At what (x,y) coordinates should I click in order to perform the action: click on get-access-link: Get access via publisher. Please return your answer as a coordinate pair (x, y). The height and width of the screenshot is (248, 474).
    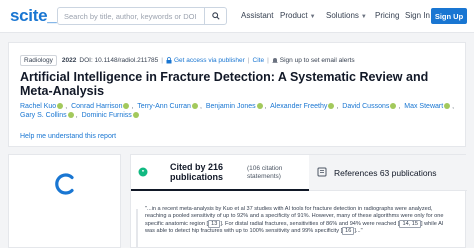
    Looking at the image, I should click on (209, 60).